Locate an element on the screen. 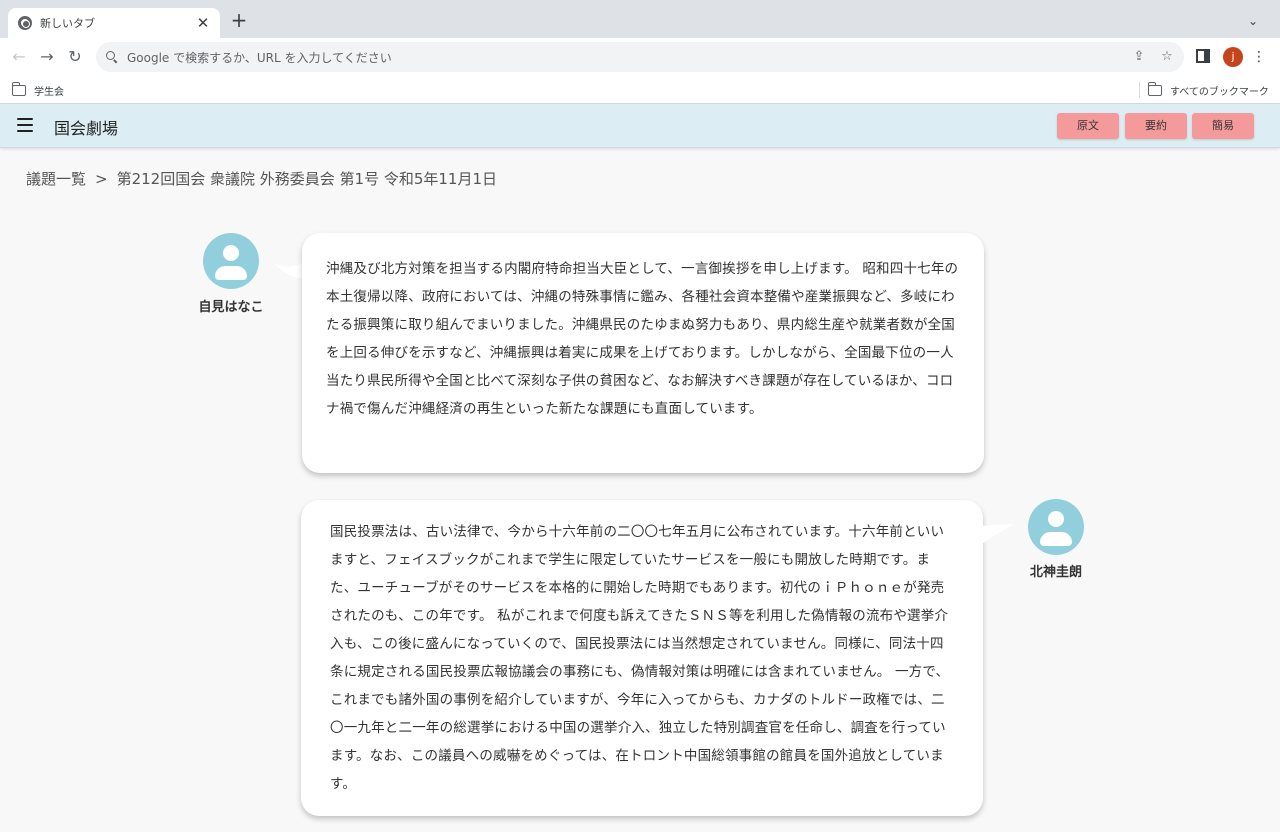  hamburger-menu-icon is located at coordinates (25, 125).